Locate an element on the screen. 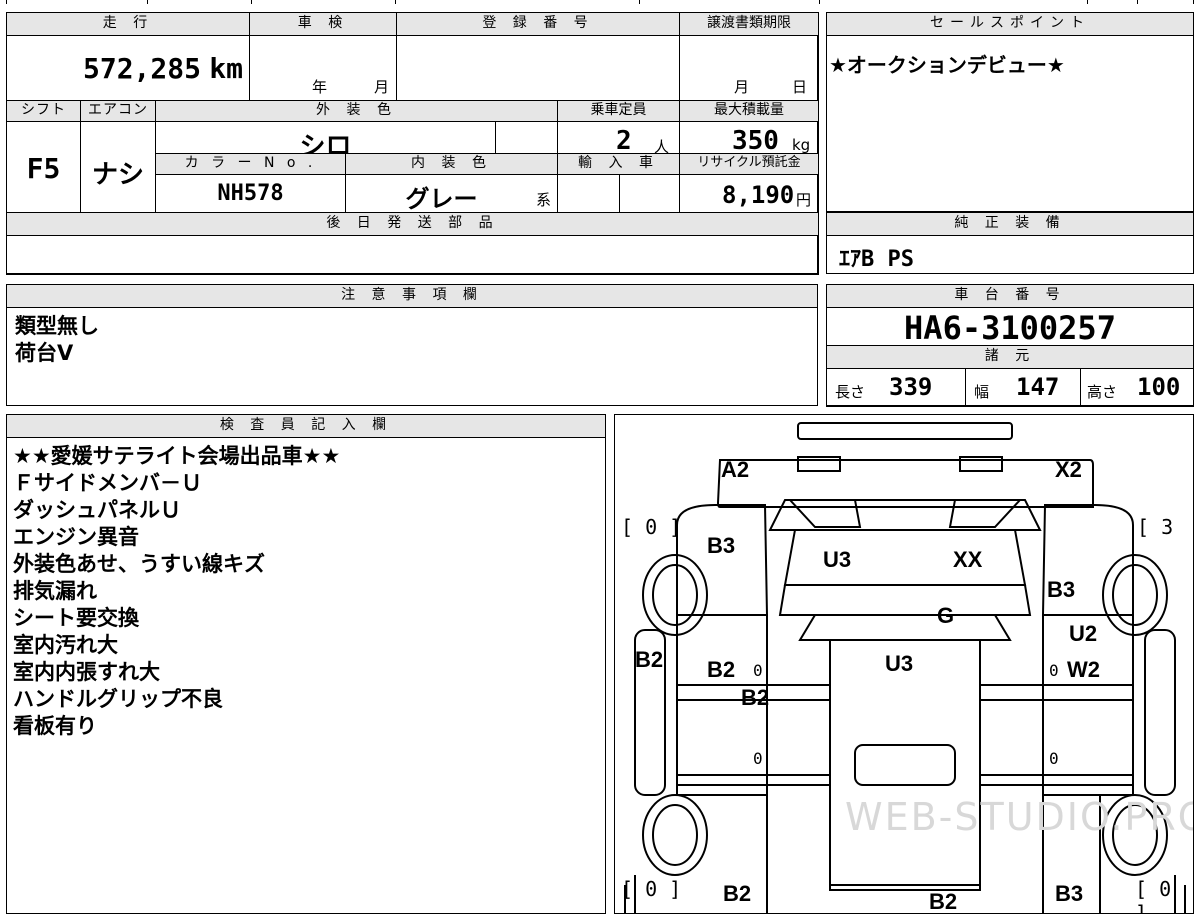 This screenshot has height=914, width=1200. chassis-header: 車 台 番 号 is located at coordinates (1010, 296).